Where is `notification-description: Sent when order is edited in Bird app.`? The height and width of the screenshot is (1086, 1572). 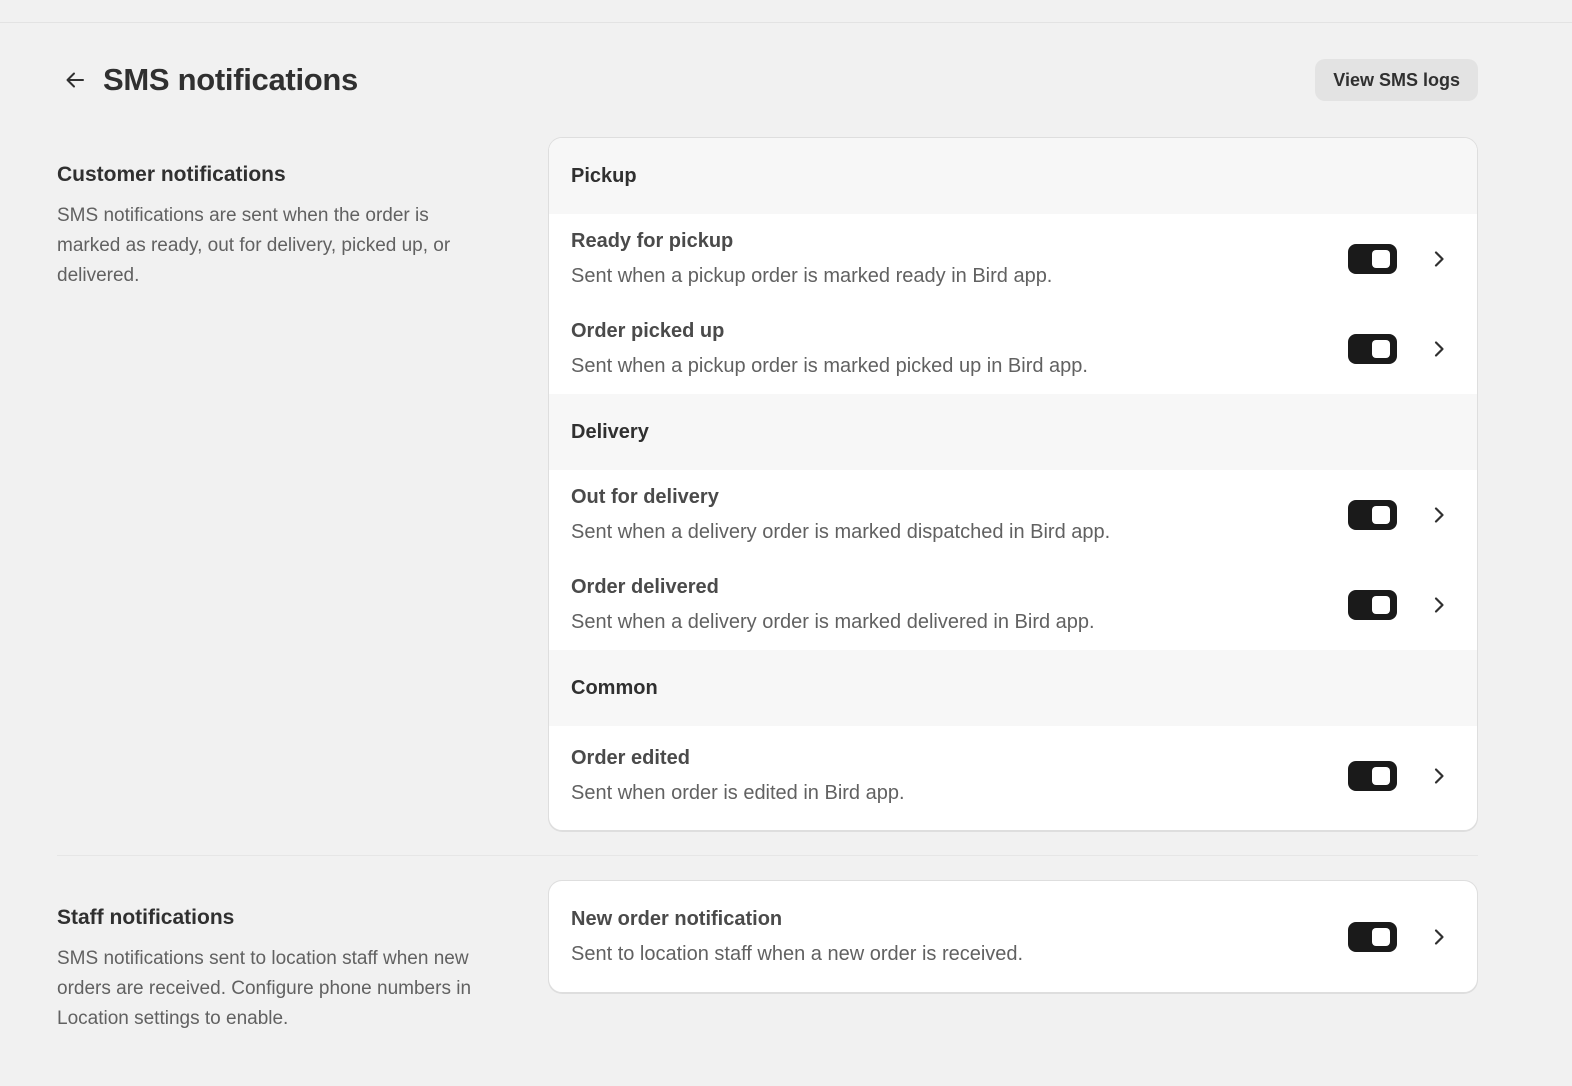 notification-description: Sent when order is edited in Bird app. is located at coordinates (738, 793).